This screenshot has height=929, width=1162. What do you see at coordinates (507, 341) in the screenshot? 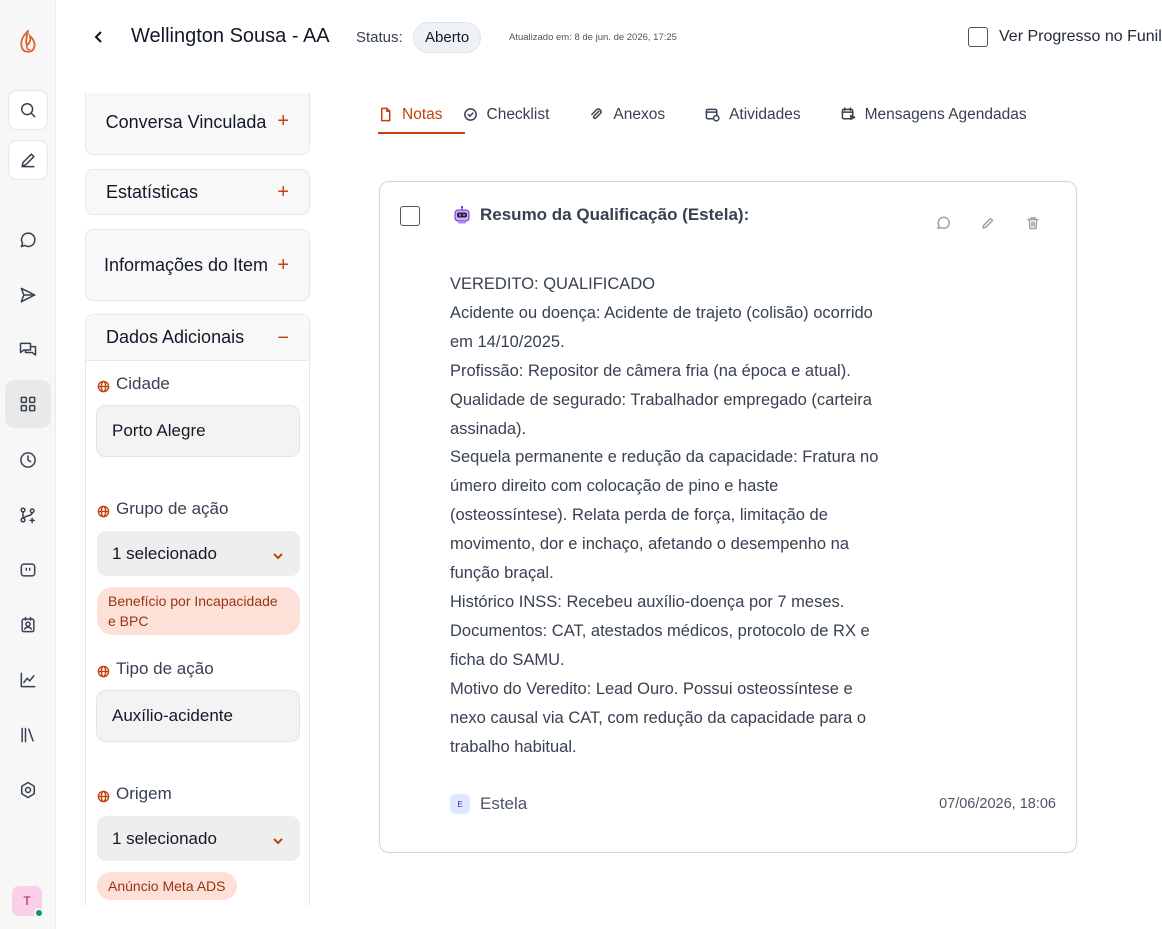
I see `note-line: em 14/10/2025.` at bounding box center [507, 341].